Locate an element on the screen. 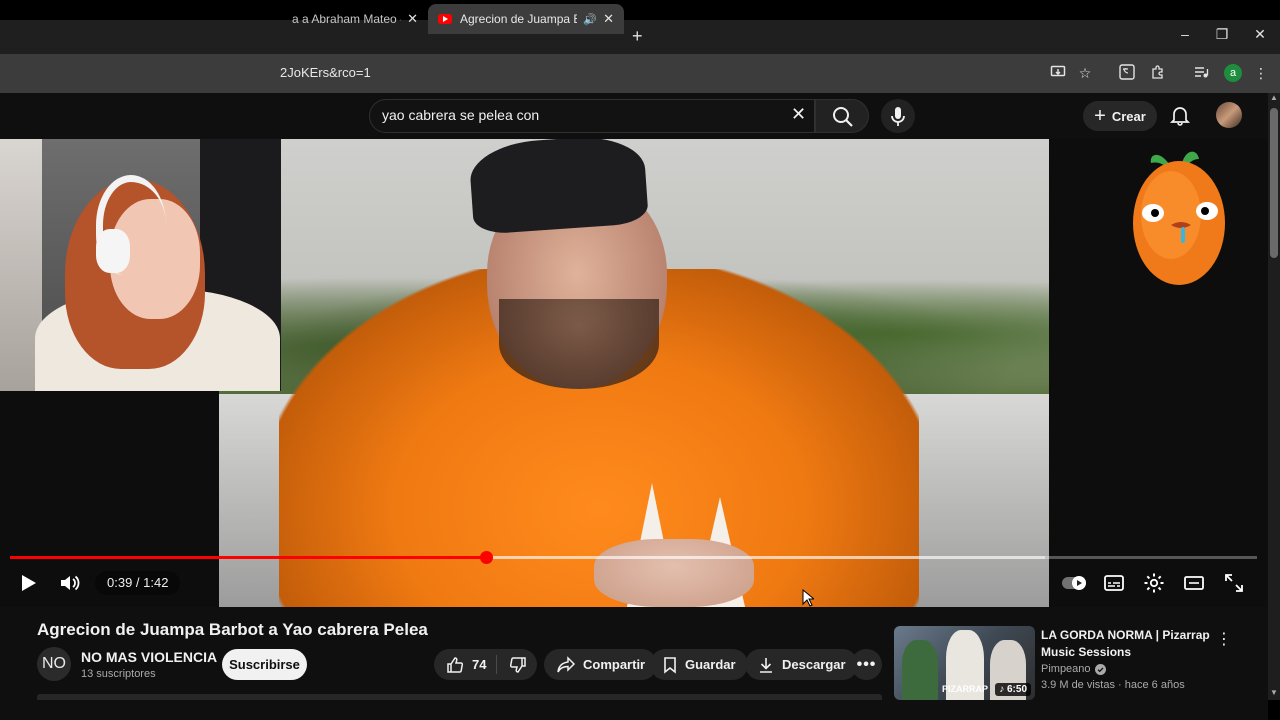 This screenshot has height=720, width=1280. search-query-text: yao cabrera se pelea con is located at coordinates (460, 115).